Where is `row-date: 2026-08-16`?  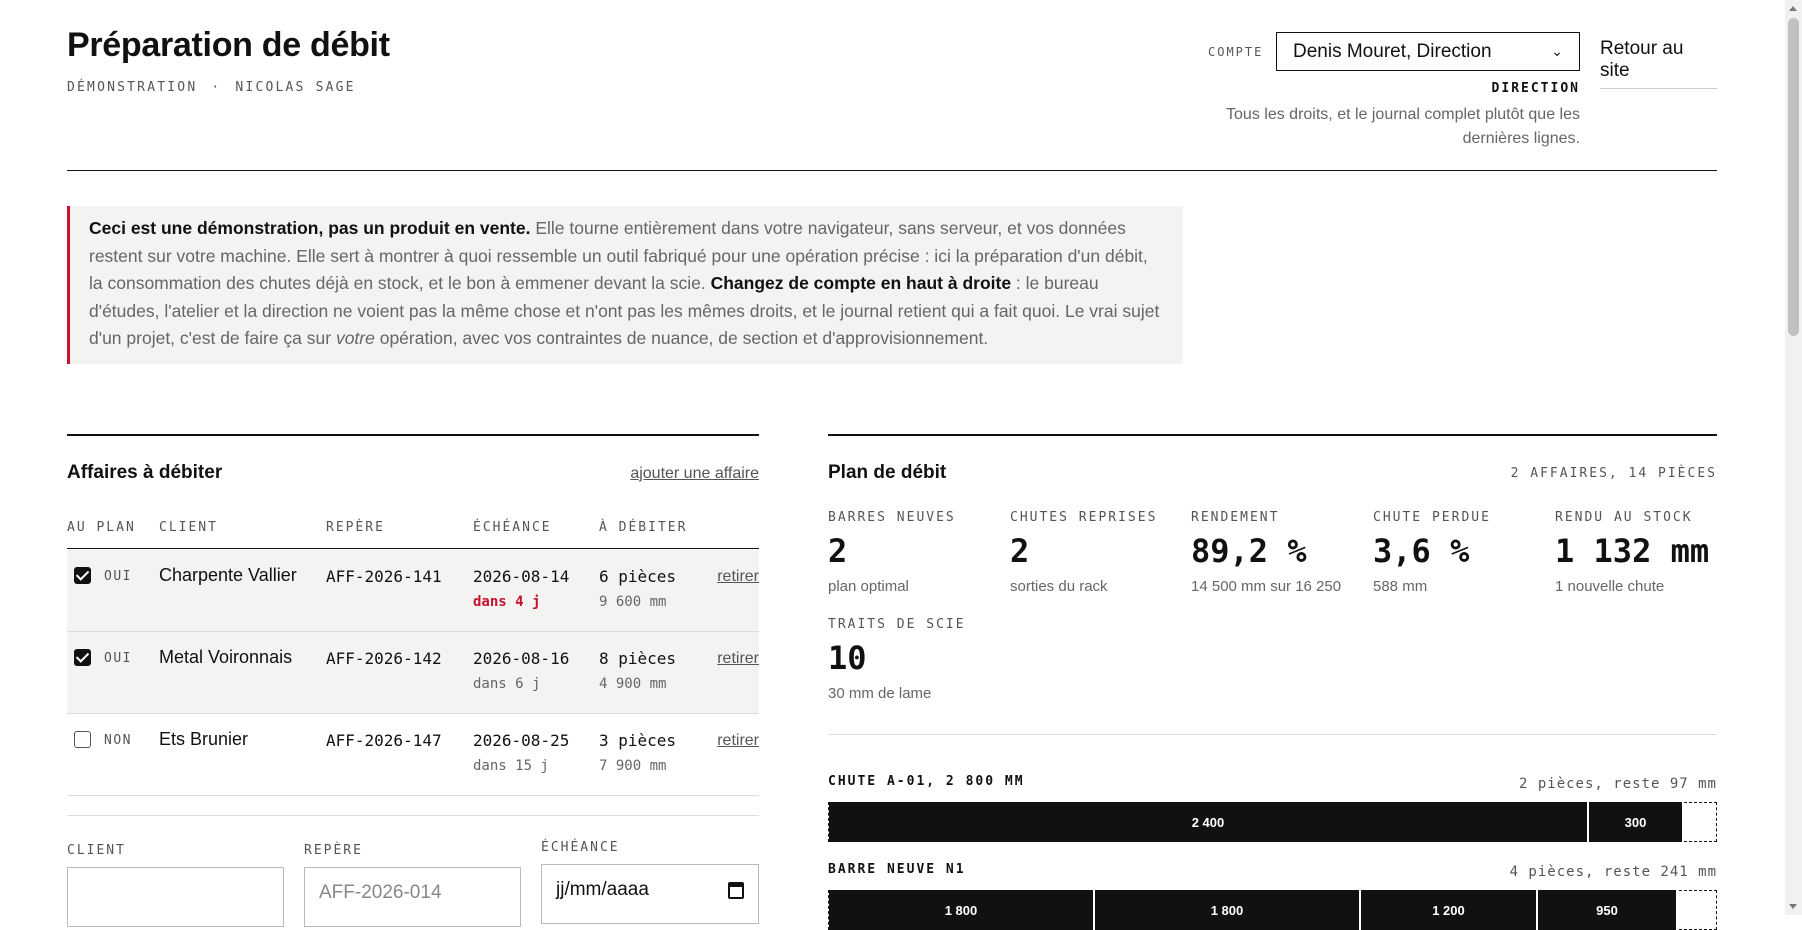
row-date: 2026-08-16 is located at coordinates (521, 658).